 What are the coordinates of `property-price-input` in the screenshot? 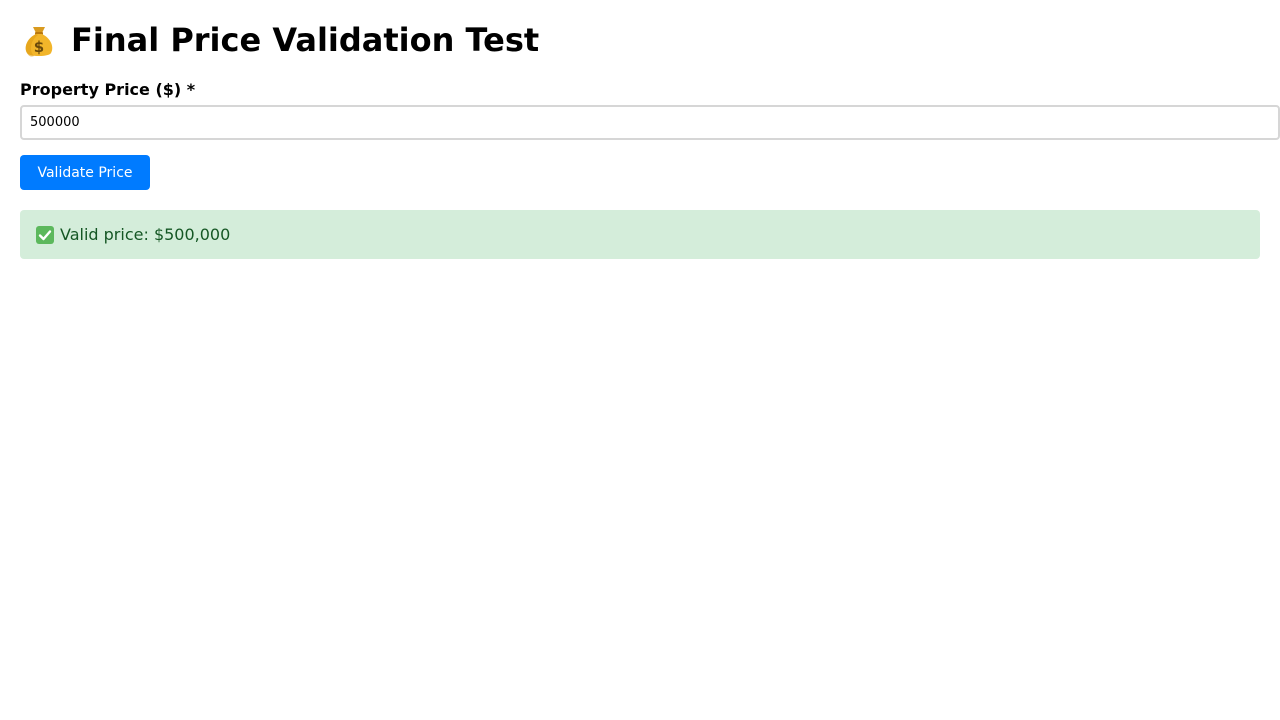 It's located at (650, 122).